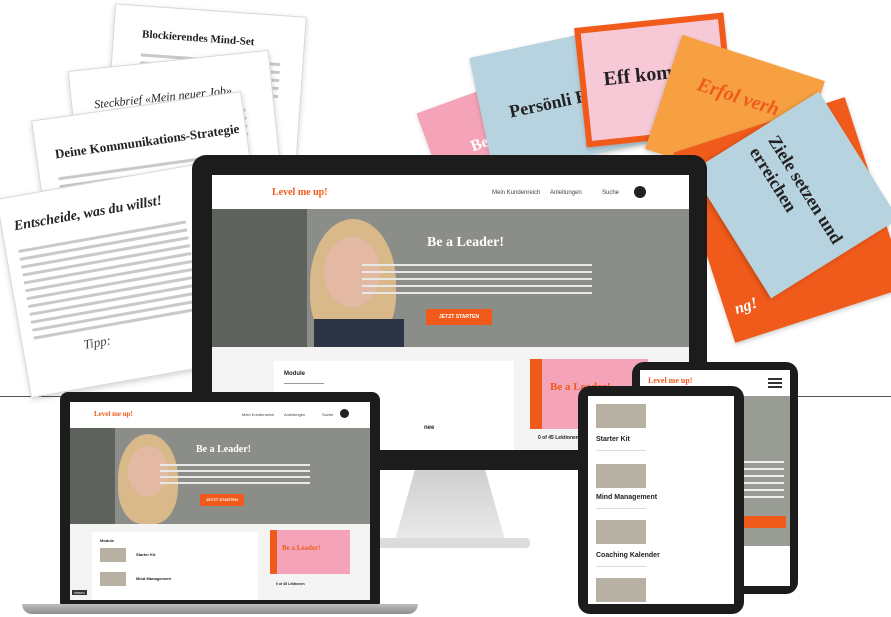  Describe the element at coordinates (450, 505) in the screenshot. I see `monitor-stand` at that location.